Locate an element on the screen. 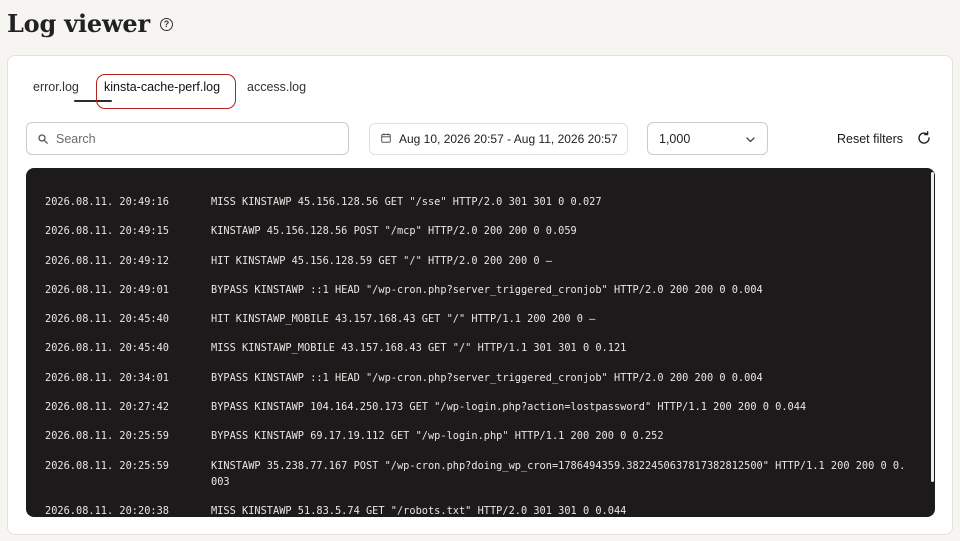  log-timestamp: 2026.08.11. 20:49:12 is located at coordinates (107, 260).